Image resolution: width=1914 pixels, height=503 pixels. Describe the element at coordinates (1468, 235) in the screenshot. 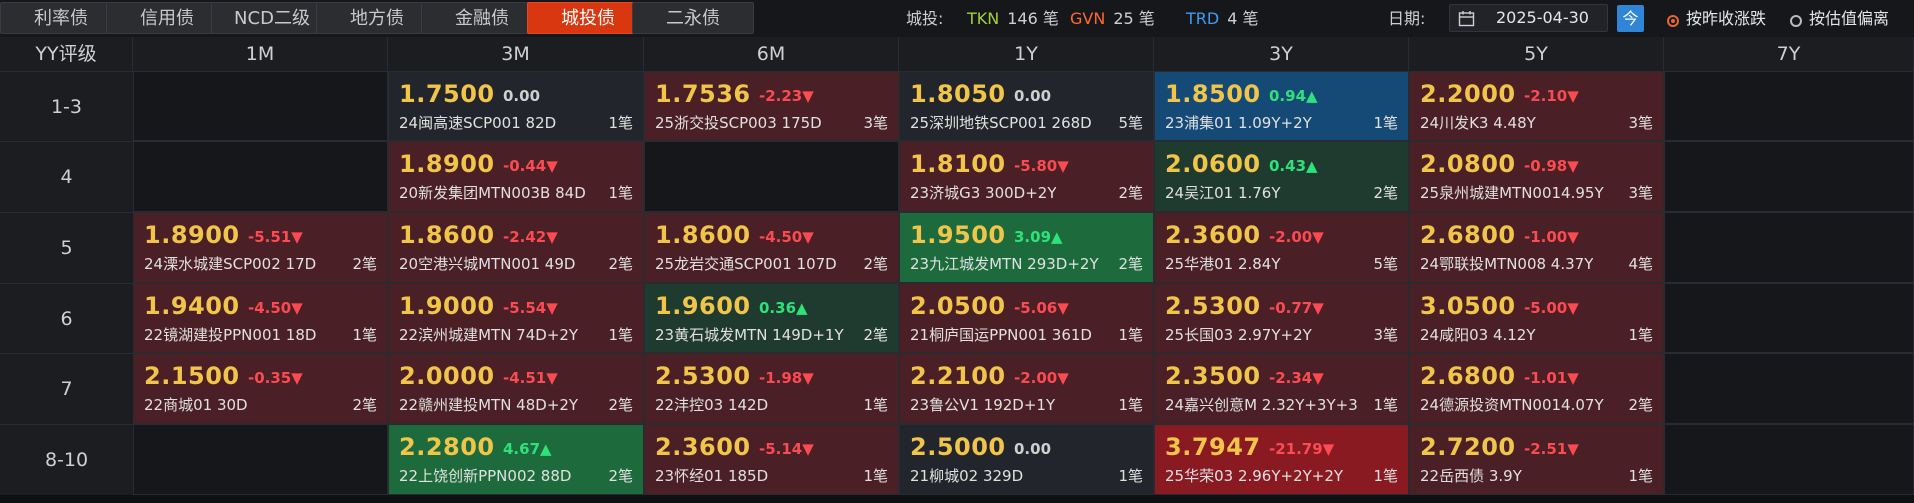

I see `quote-rate: 2.6800` at that location.